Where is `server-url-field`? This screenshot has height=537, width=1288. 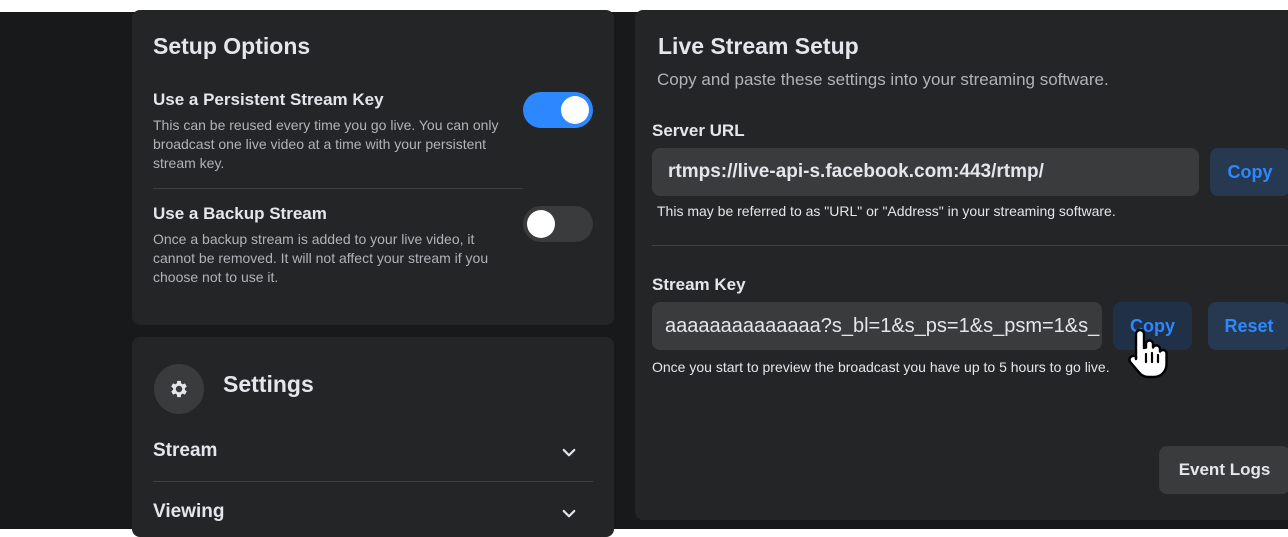 server-url-field is located at coordinates (925, 172).